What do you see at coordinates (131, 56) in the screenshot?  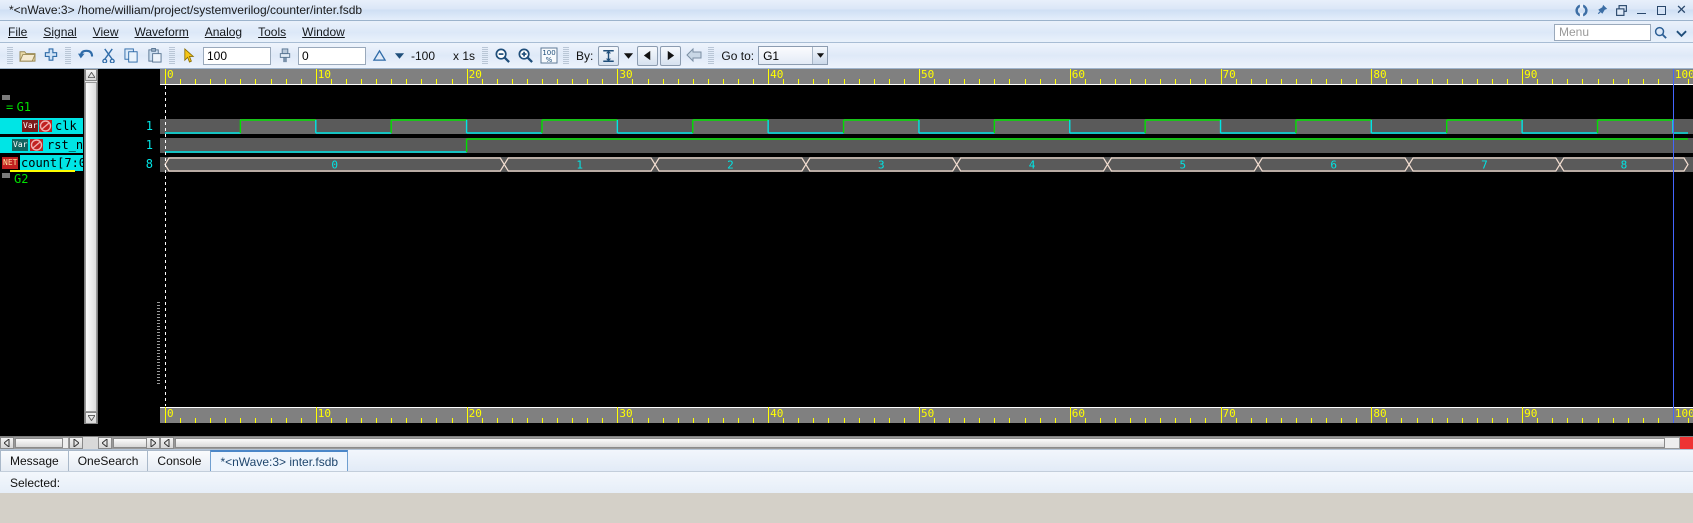 I see `copy-icon` at bounding box center [131, 56].